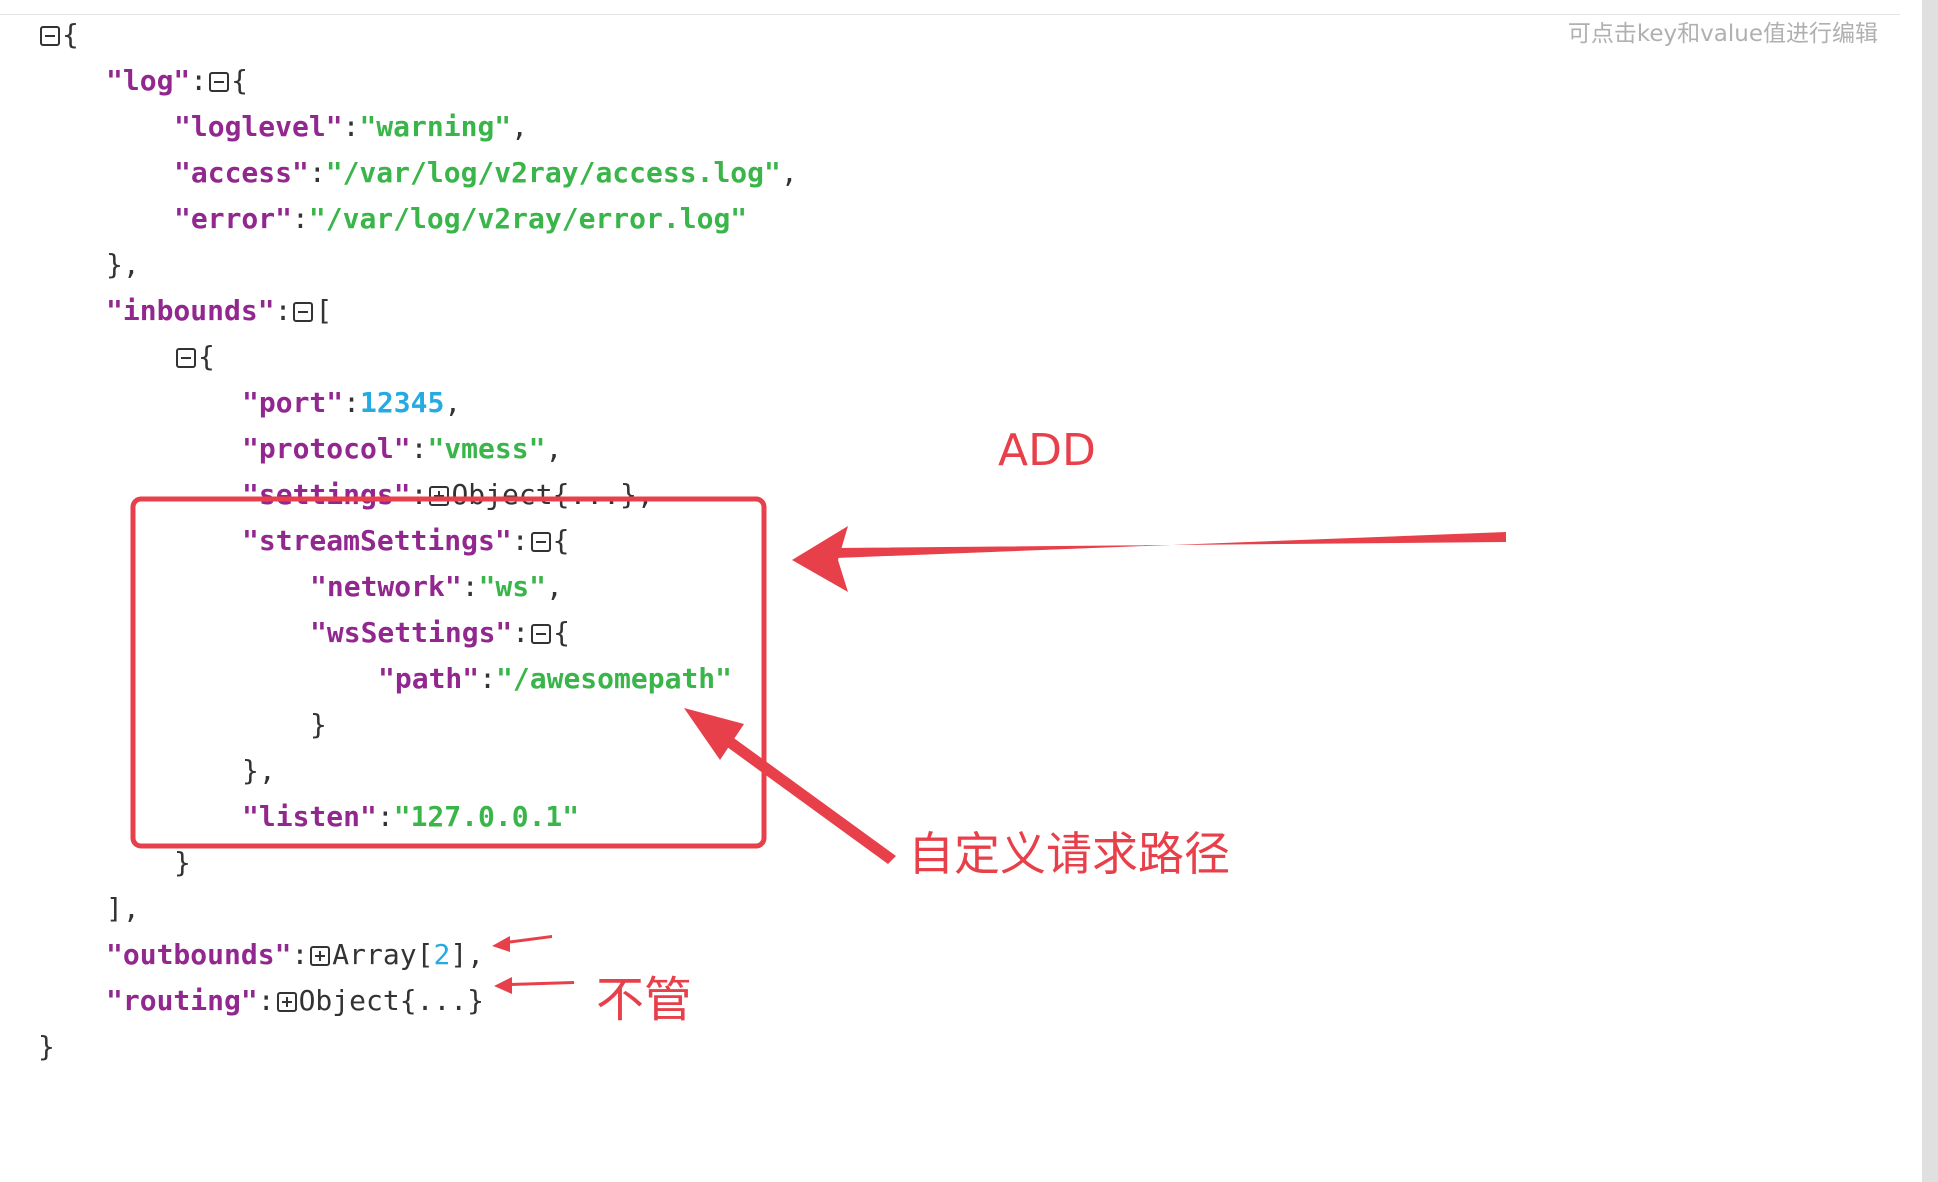  Describe the element at coordinates (352, 402) in the screenshot. I see `json-line: "port":12345,` at that location.